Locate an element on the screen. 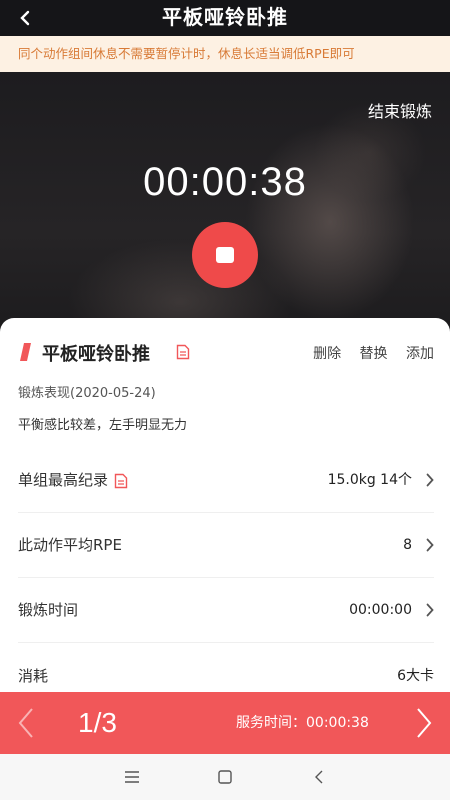 The width and height of the screenshot is (450, 800). set-page-indicator: 1/3 is located at coordinates (97, 722).